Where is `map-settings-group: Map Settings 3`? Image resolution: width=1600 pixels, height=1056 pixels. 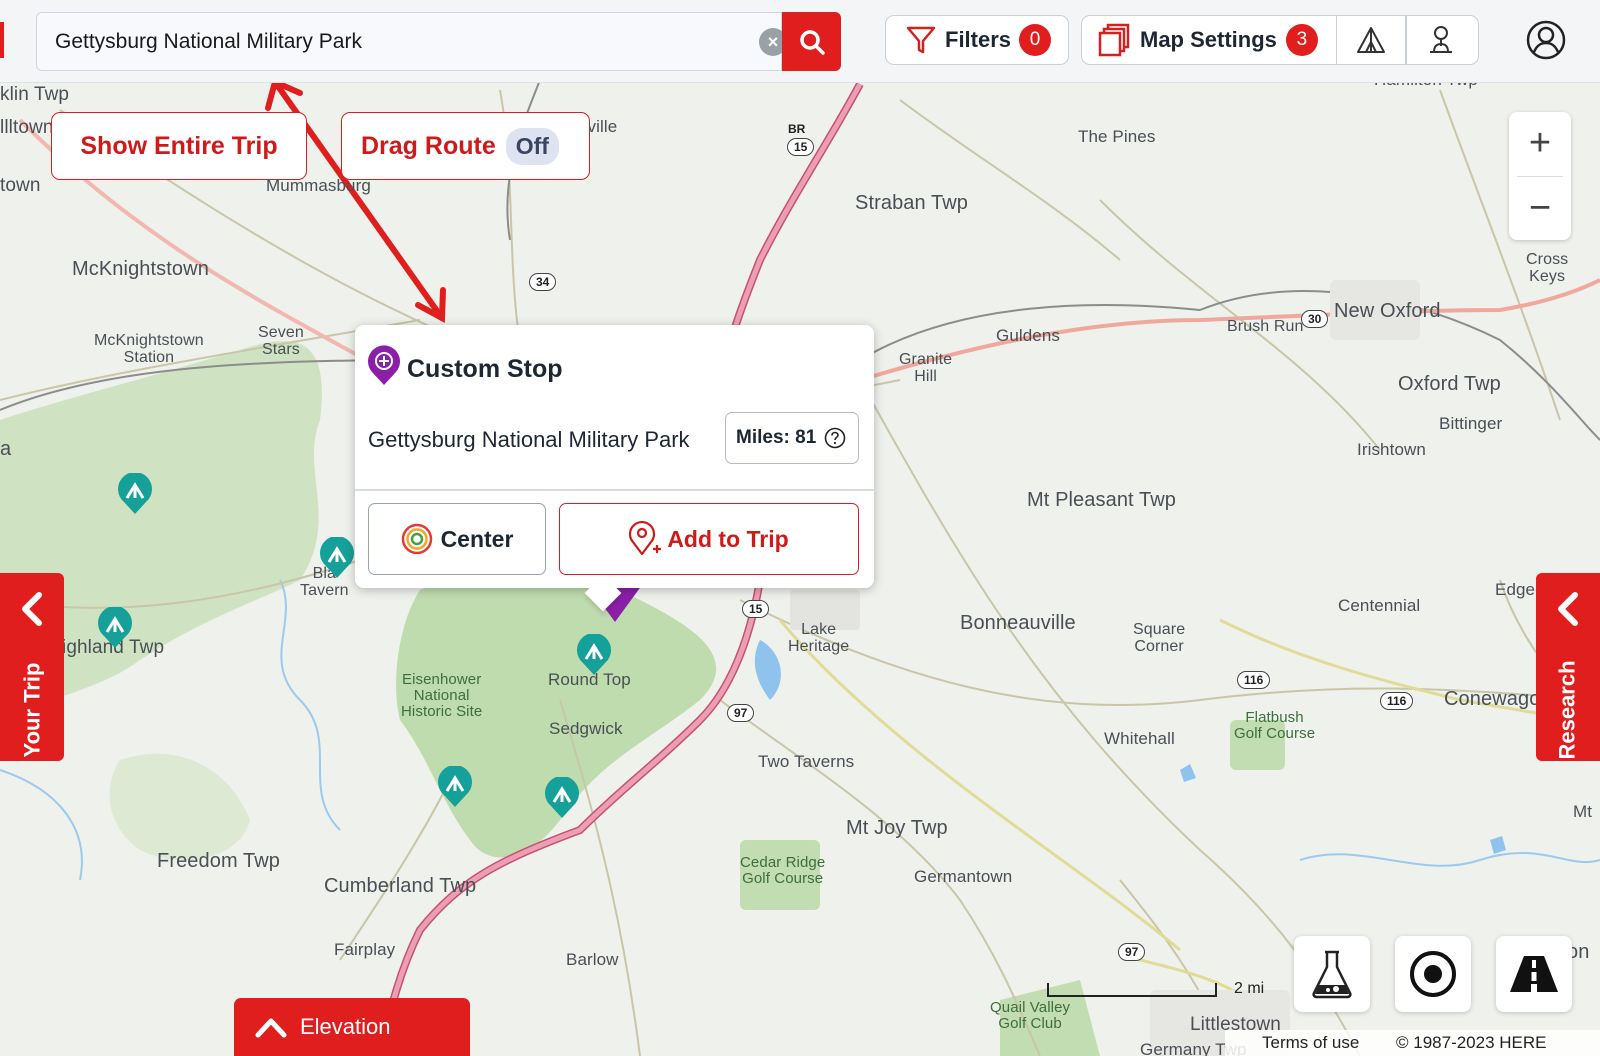 map-settings-group: Map Settings 3 is located at coordinates (1280, 40).